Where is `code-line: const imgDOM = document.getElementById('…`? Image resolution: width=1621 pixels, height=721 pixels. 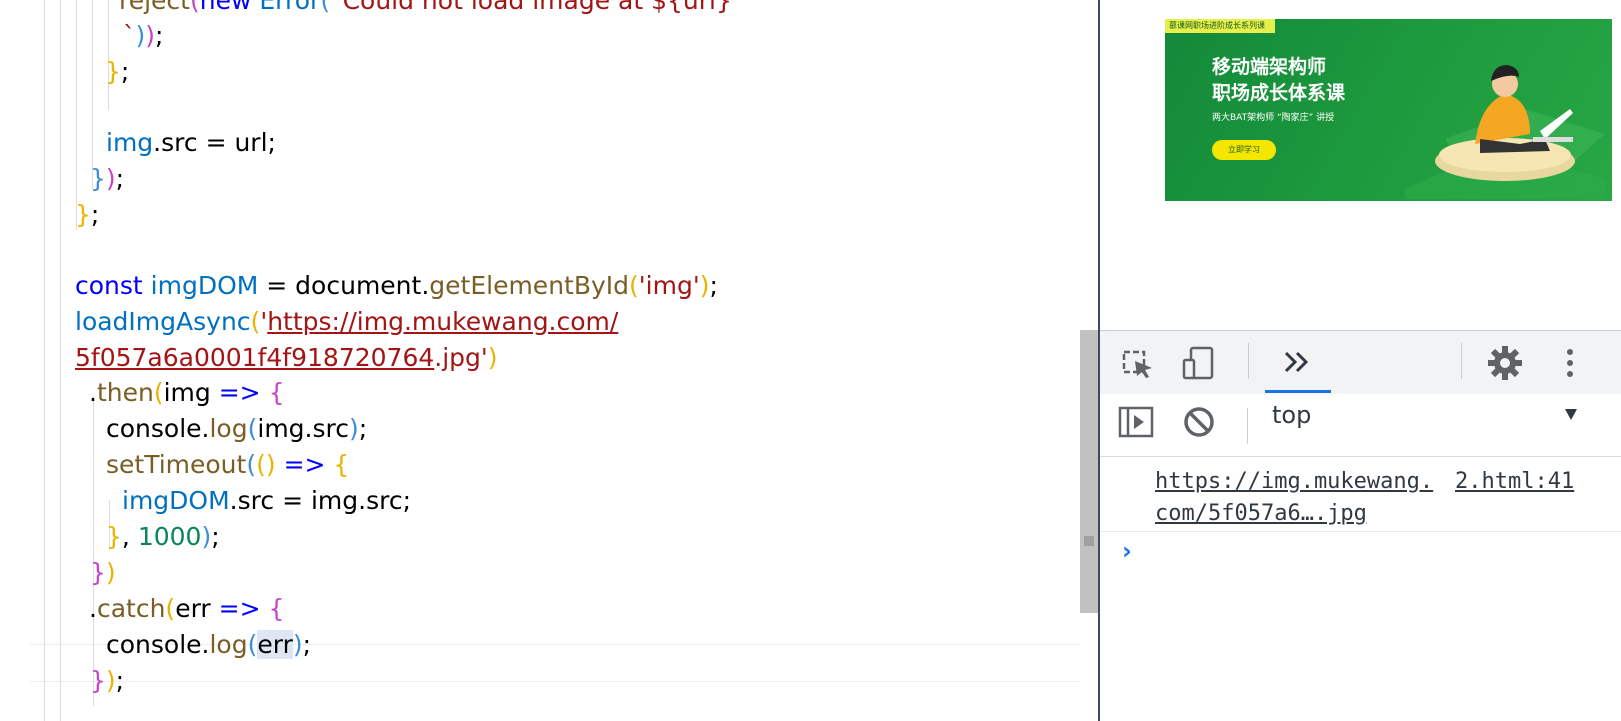 code-line: const imgDOM = document.getElementById('… is located at coordinates (396, 285).